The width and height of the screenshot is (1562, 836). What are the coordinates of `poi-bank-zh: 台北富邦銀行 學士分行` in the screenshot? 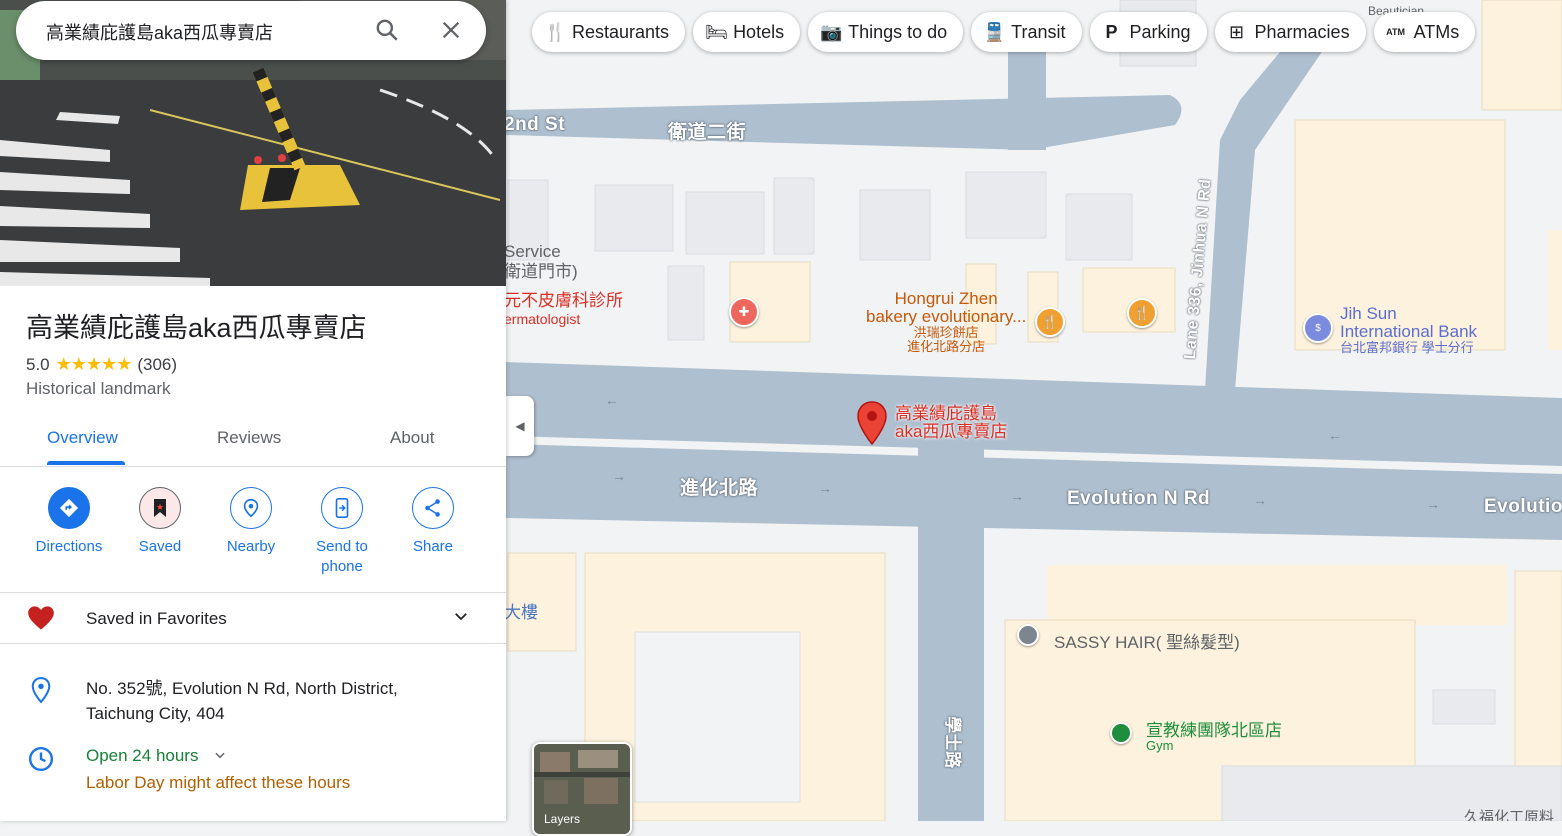 It's located at (1407, 347).